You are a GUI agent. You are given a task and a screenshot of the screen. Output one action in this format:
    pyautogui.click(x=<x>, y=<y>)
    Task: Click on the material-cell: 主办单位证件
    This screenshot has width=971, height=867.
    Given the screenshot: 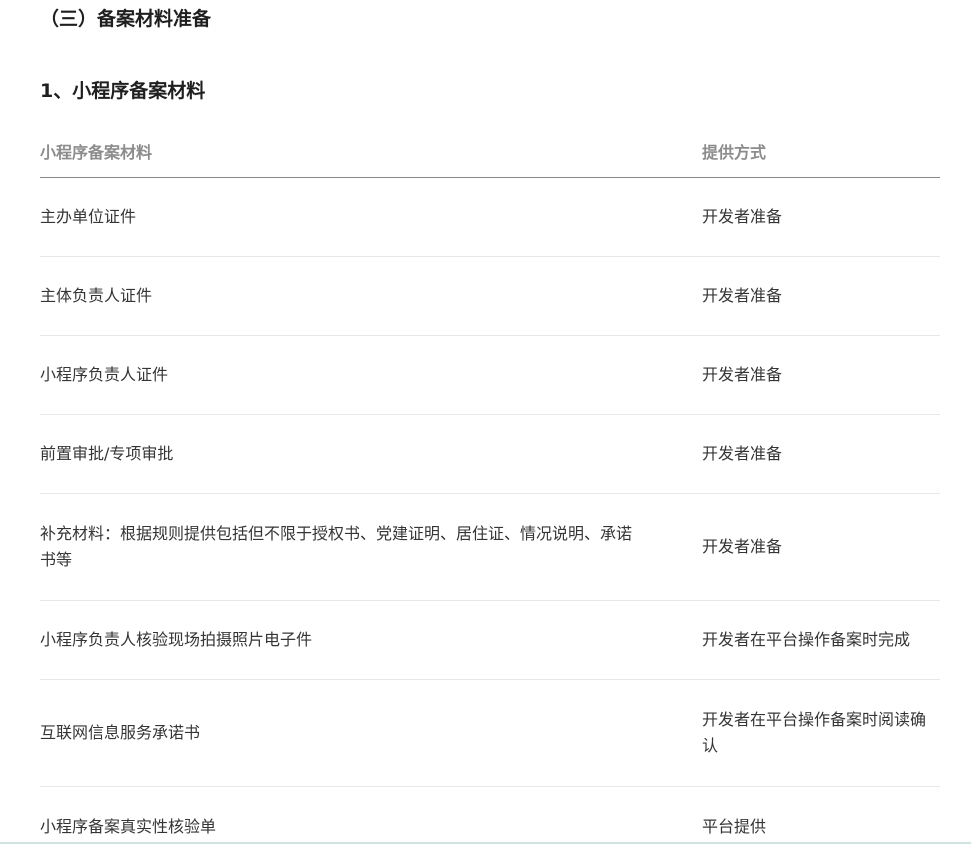 What is the action you would take?
    pyautogui.click(x=88, y=216)
    